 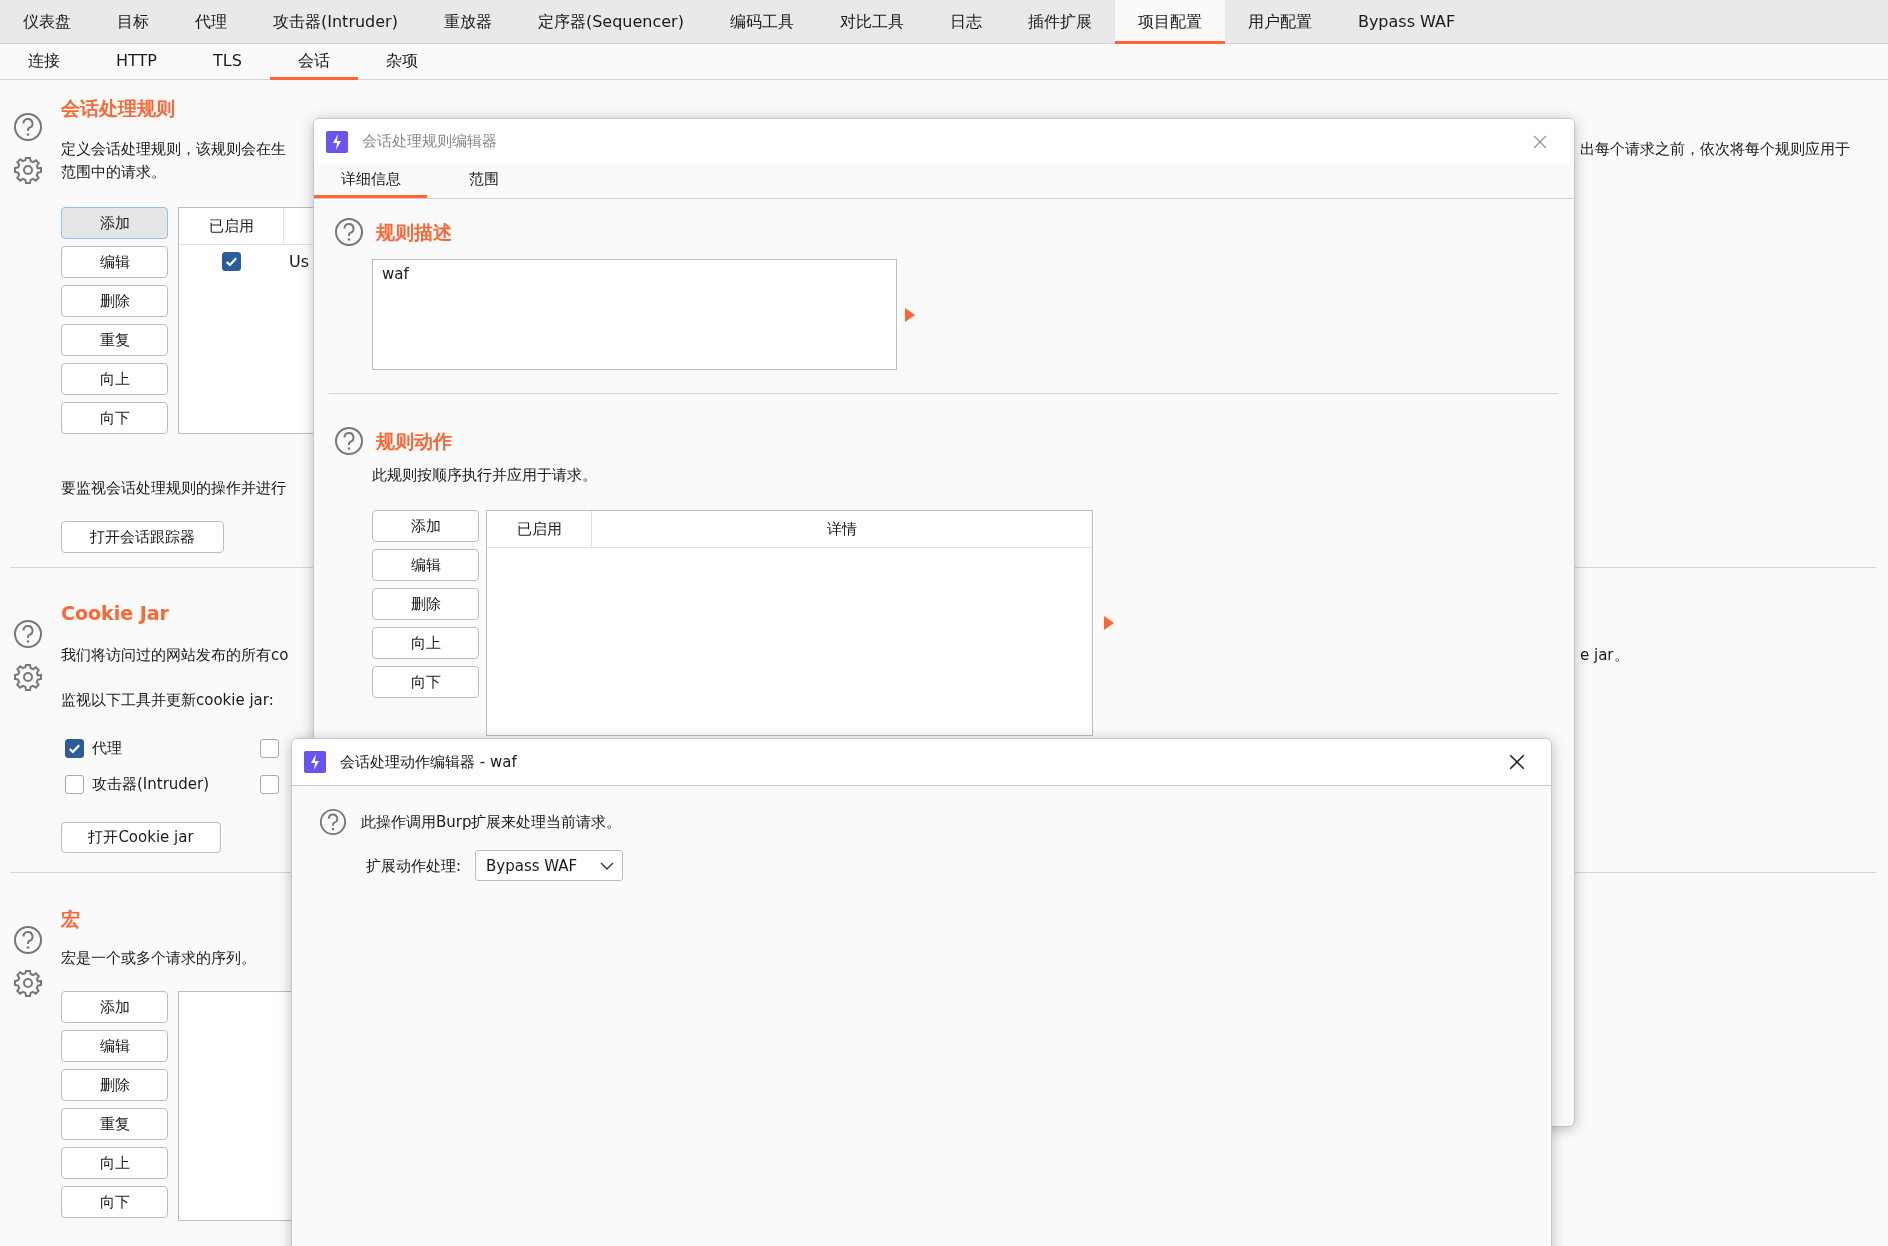 What do you see at coordinates (414, 232) in the screenshot?
I see `section-heading: 规则描述` at bounding box center [414, 232].